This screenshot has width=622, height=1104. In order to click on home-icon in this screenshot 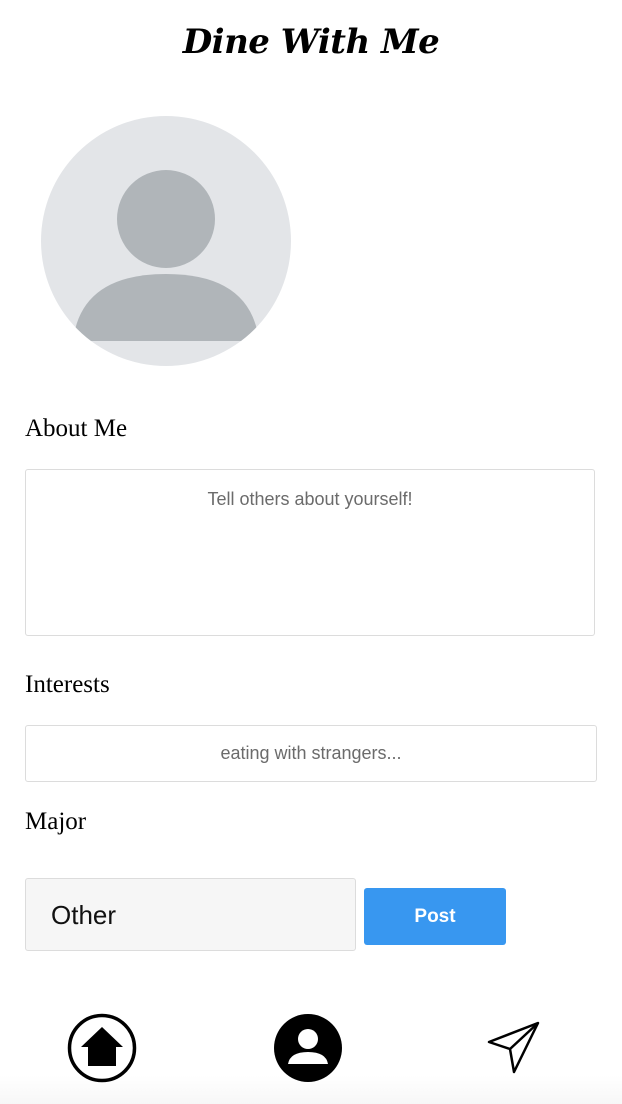, I will do `click(102, 1048)`.